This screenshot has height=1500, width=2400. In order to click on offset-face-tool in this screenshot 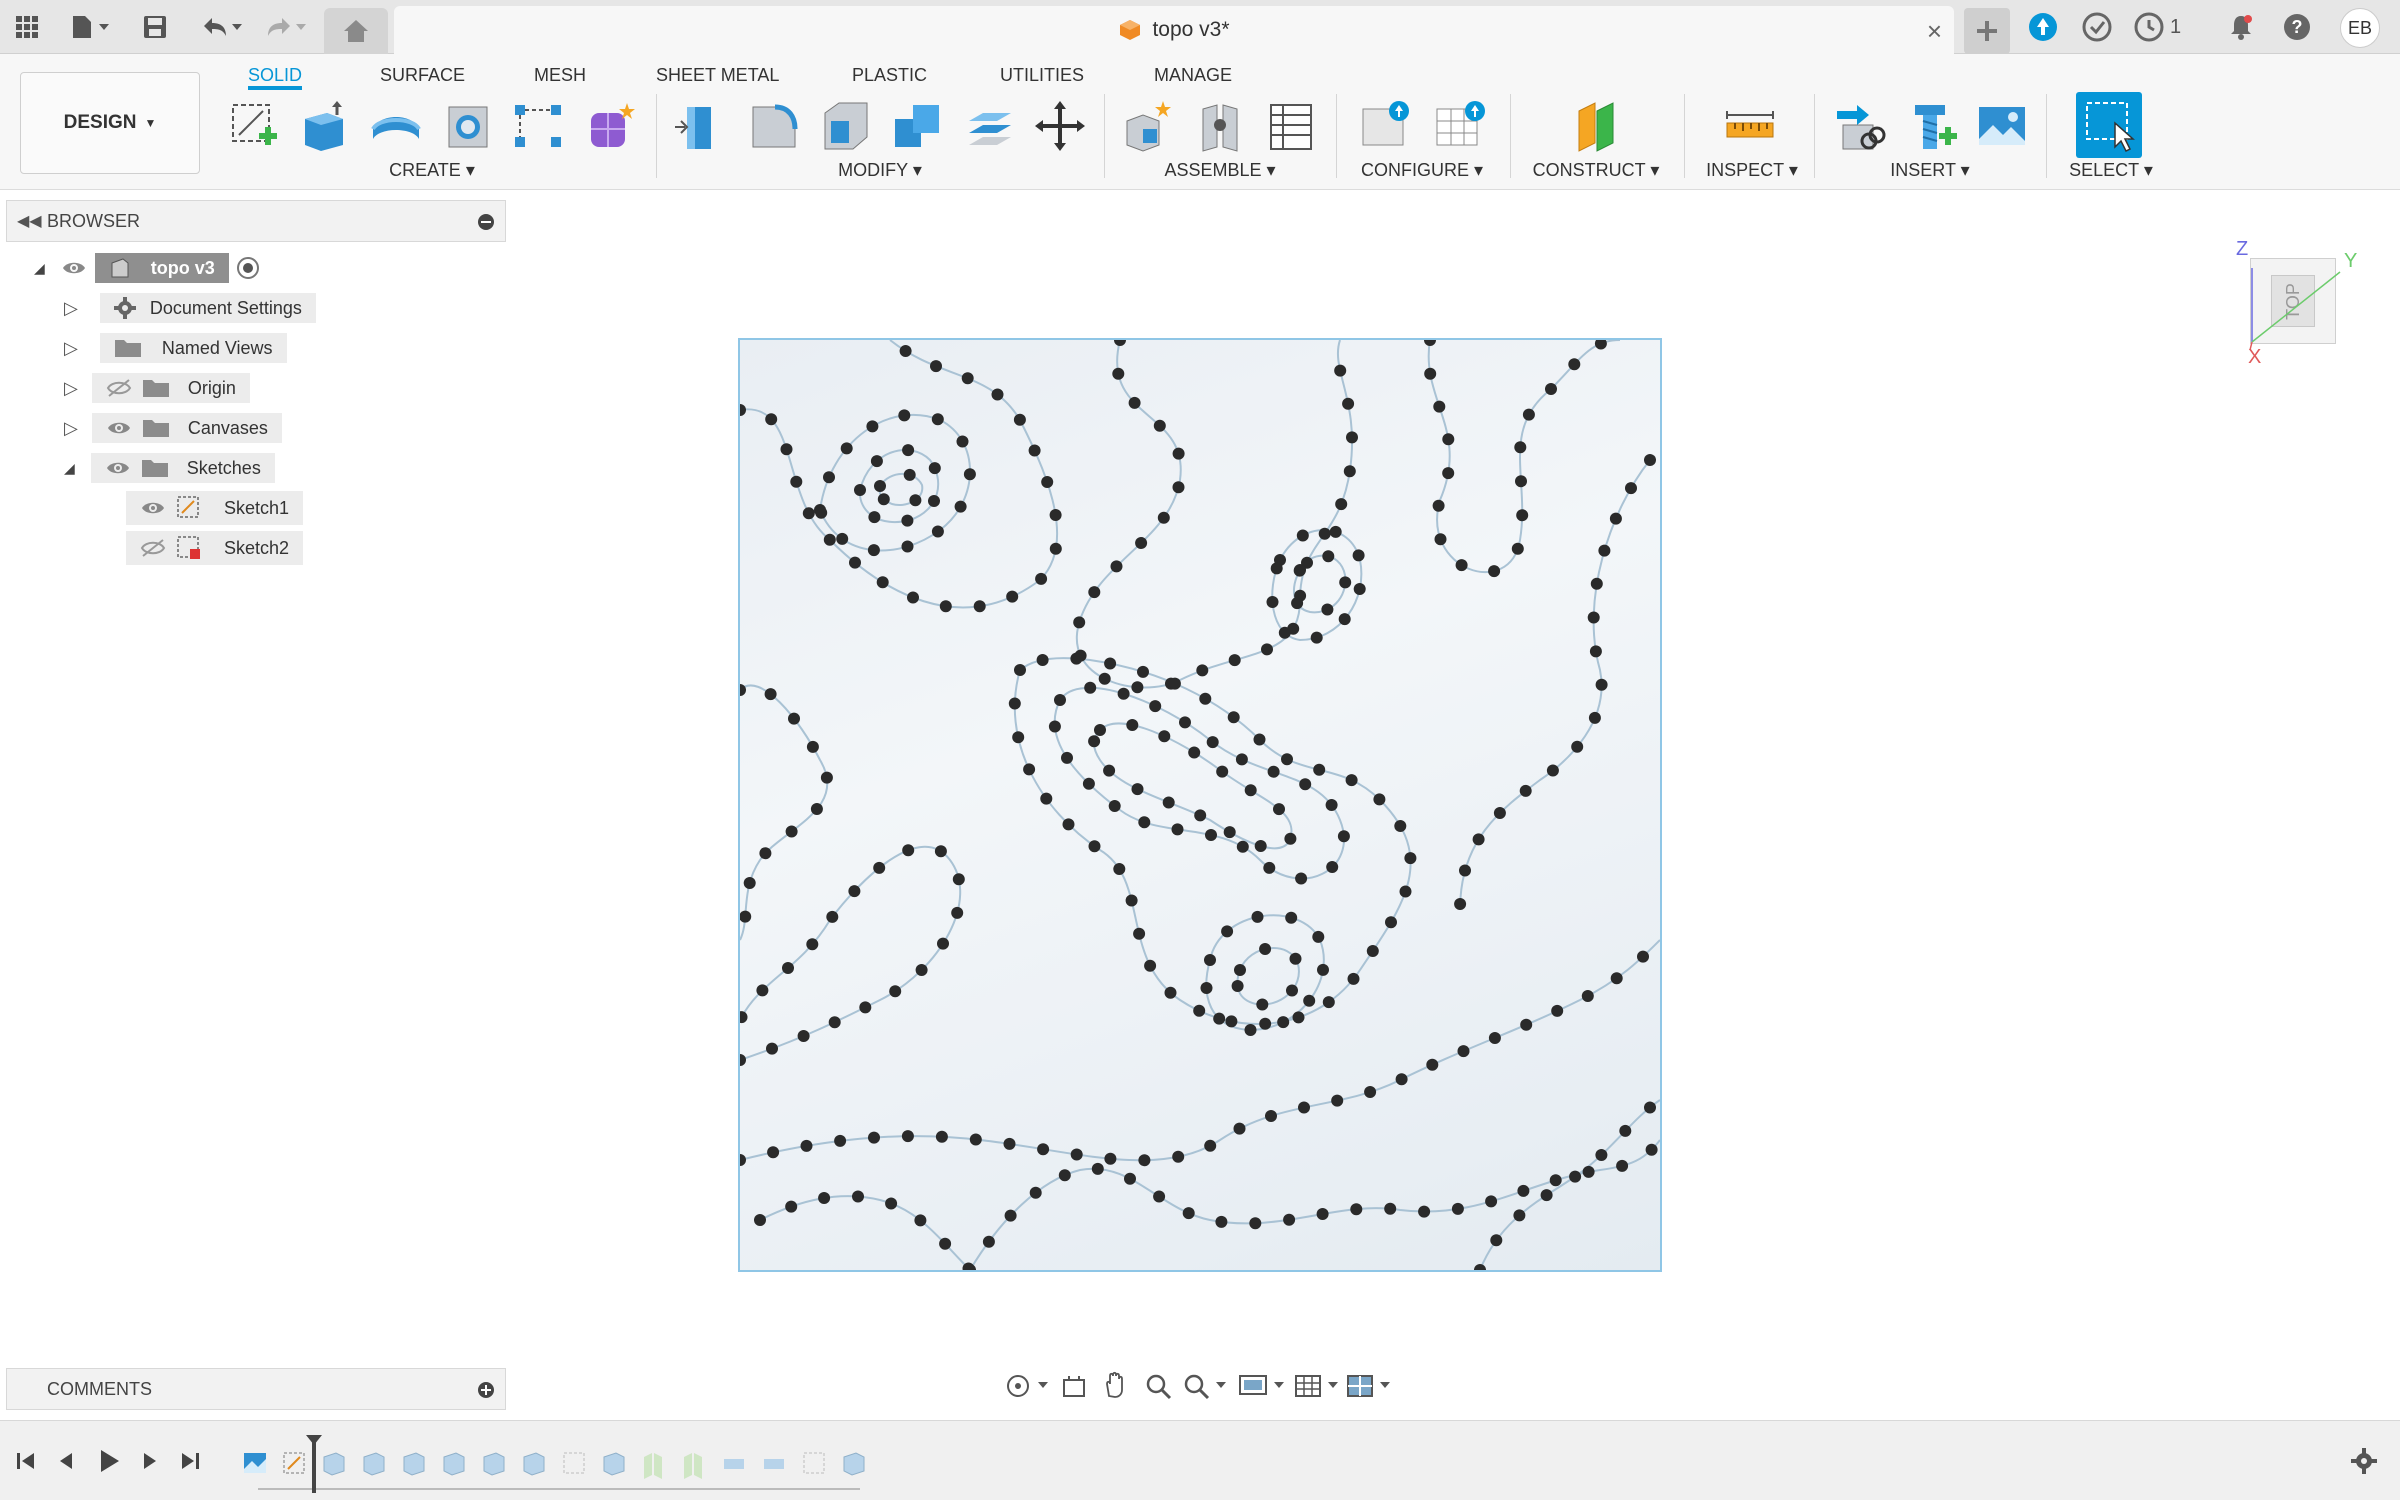, I will do `click(990, 126)`.